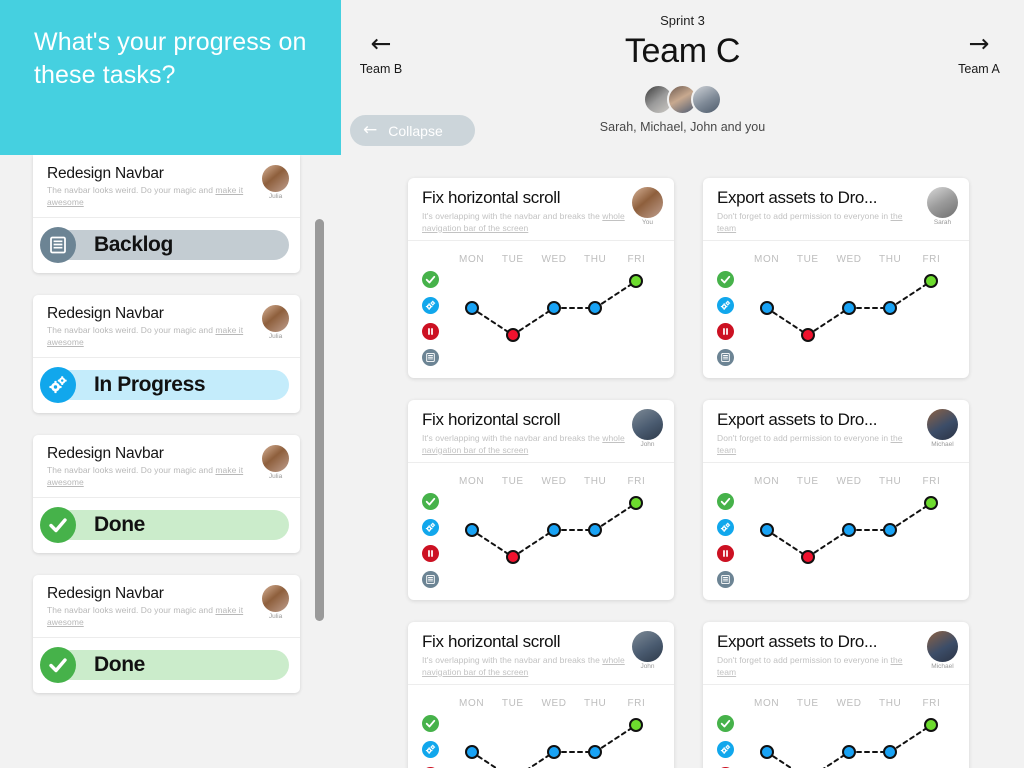  I want to click on collapse-button: ← Collapse, so click(412, 130).